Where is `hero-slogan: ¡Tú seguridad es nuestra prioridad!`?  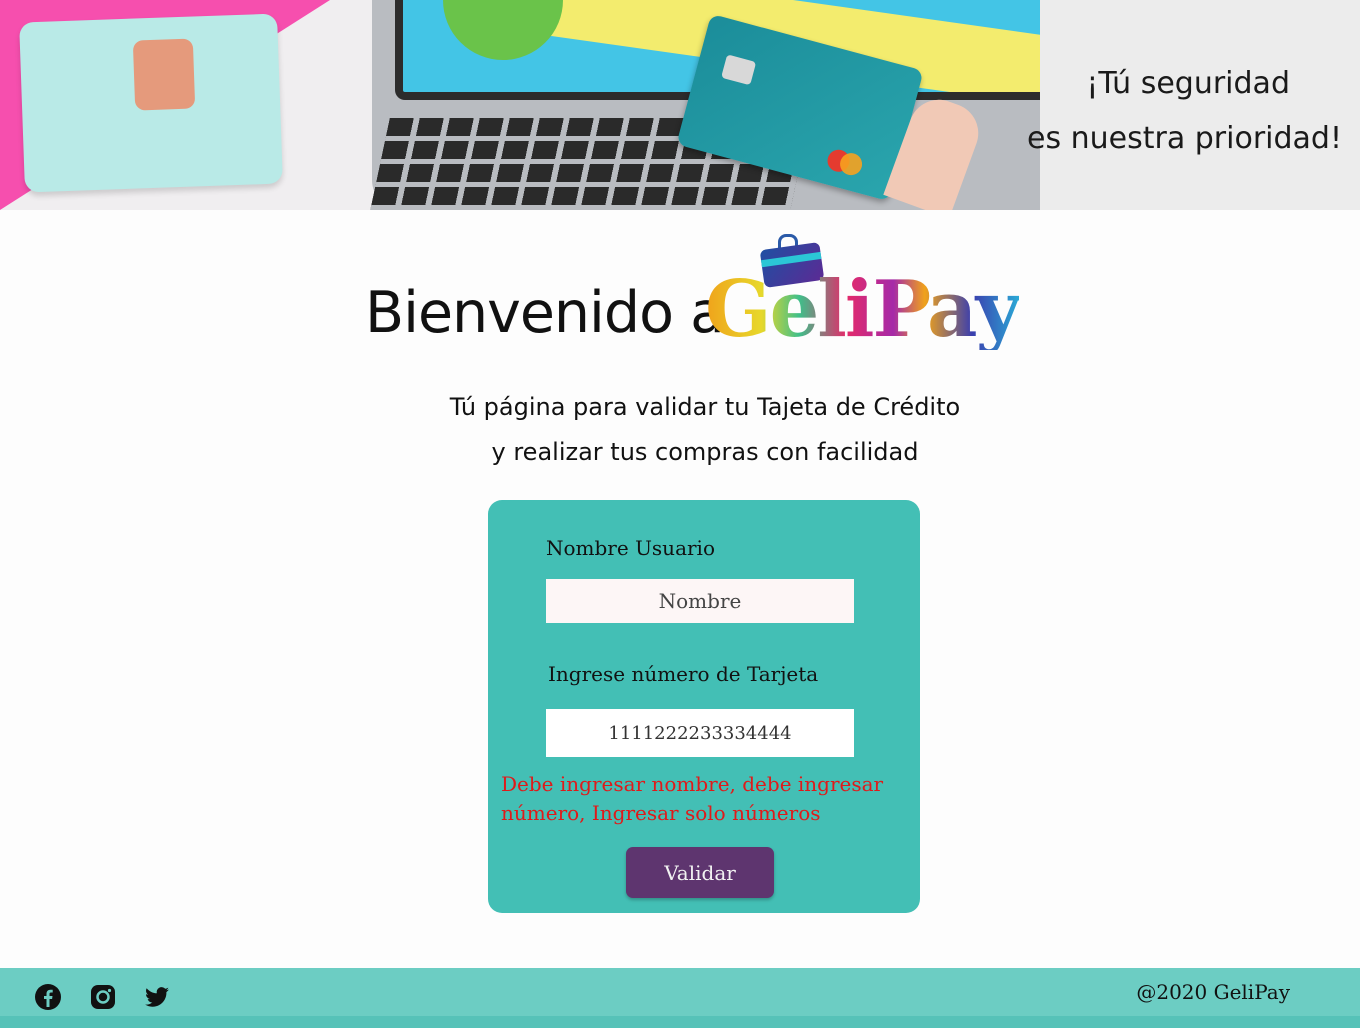
hero-slogan: ¡Tú seguridad es nuestra prioridad! is located at coordinates (1182, 111).